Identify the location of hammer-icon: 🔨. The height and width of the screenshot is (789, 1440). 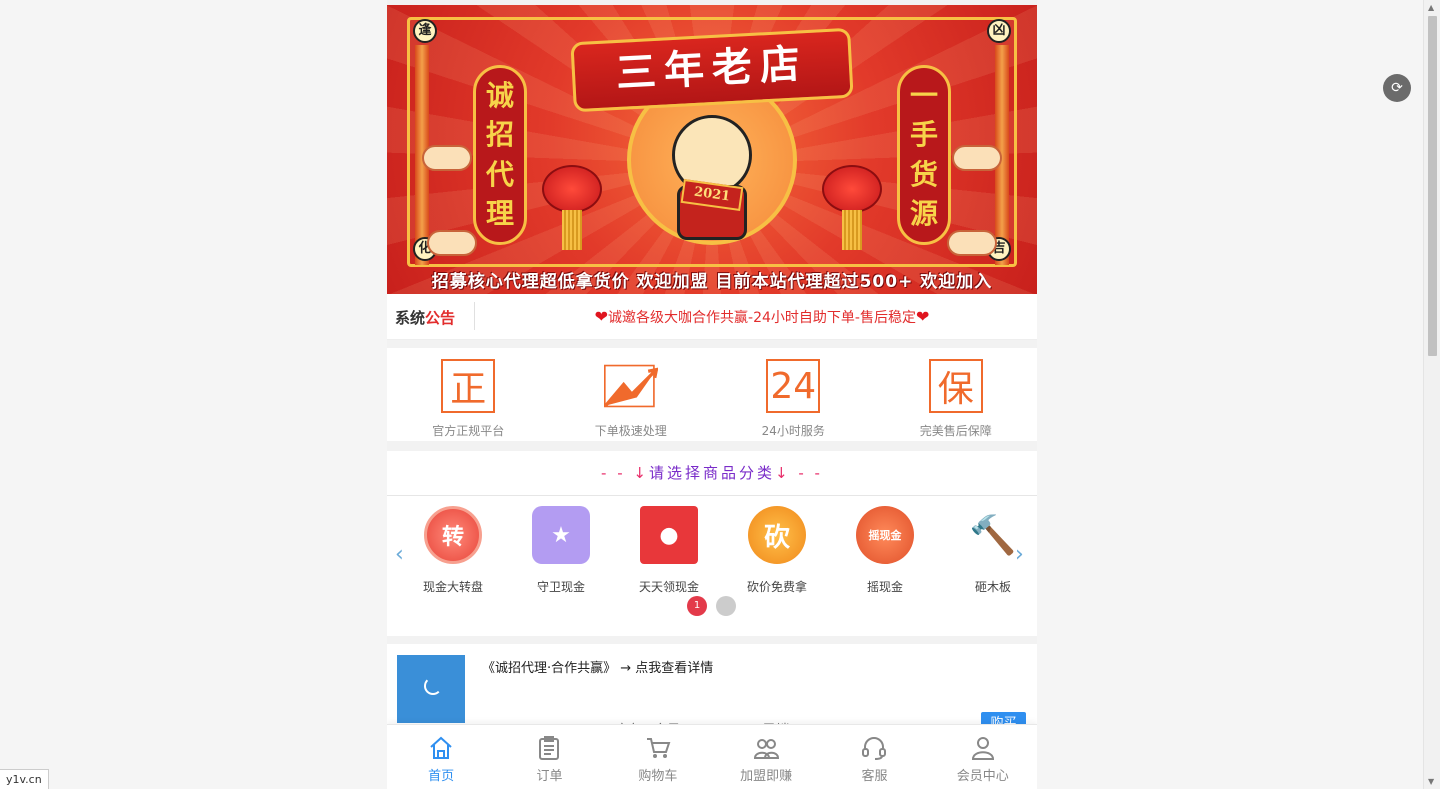
(993, 534).